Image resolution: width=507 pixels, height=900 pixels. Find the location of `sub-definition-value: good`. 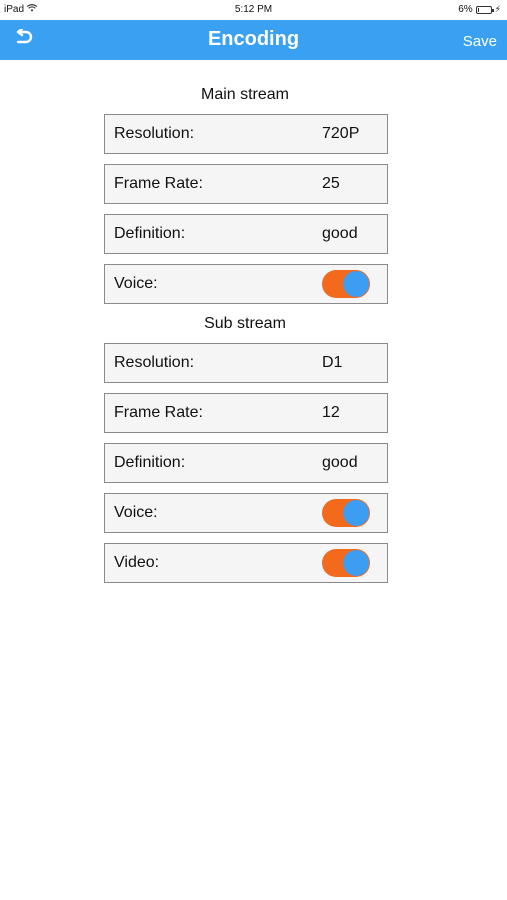

sub-definition-value: good is located at coordinates (340, 462).